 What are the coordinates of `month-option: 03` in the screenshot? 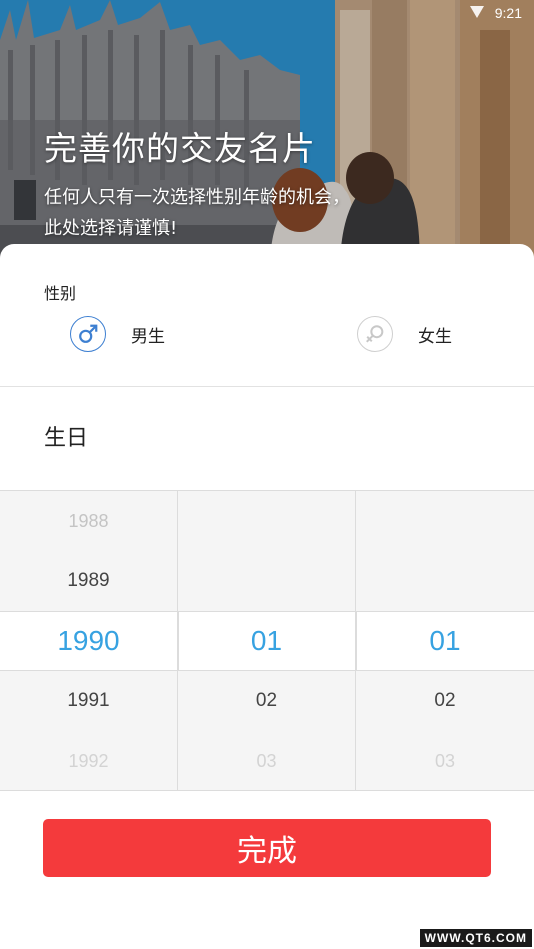 It's located at (266, 761).